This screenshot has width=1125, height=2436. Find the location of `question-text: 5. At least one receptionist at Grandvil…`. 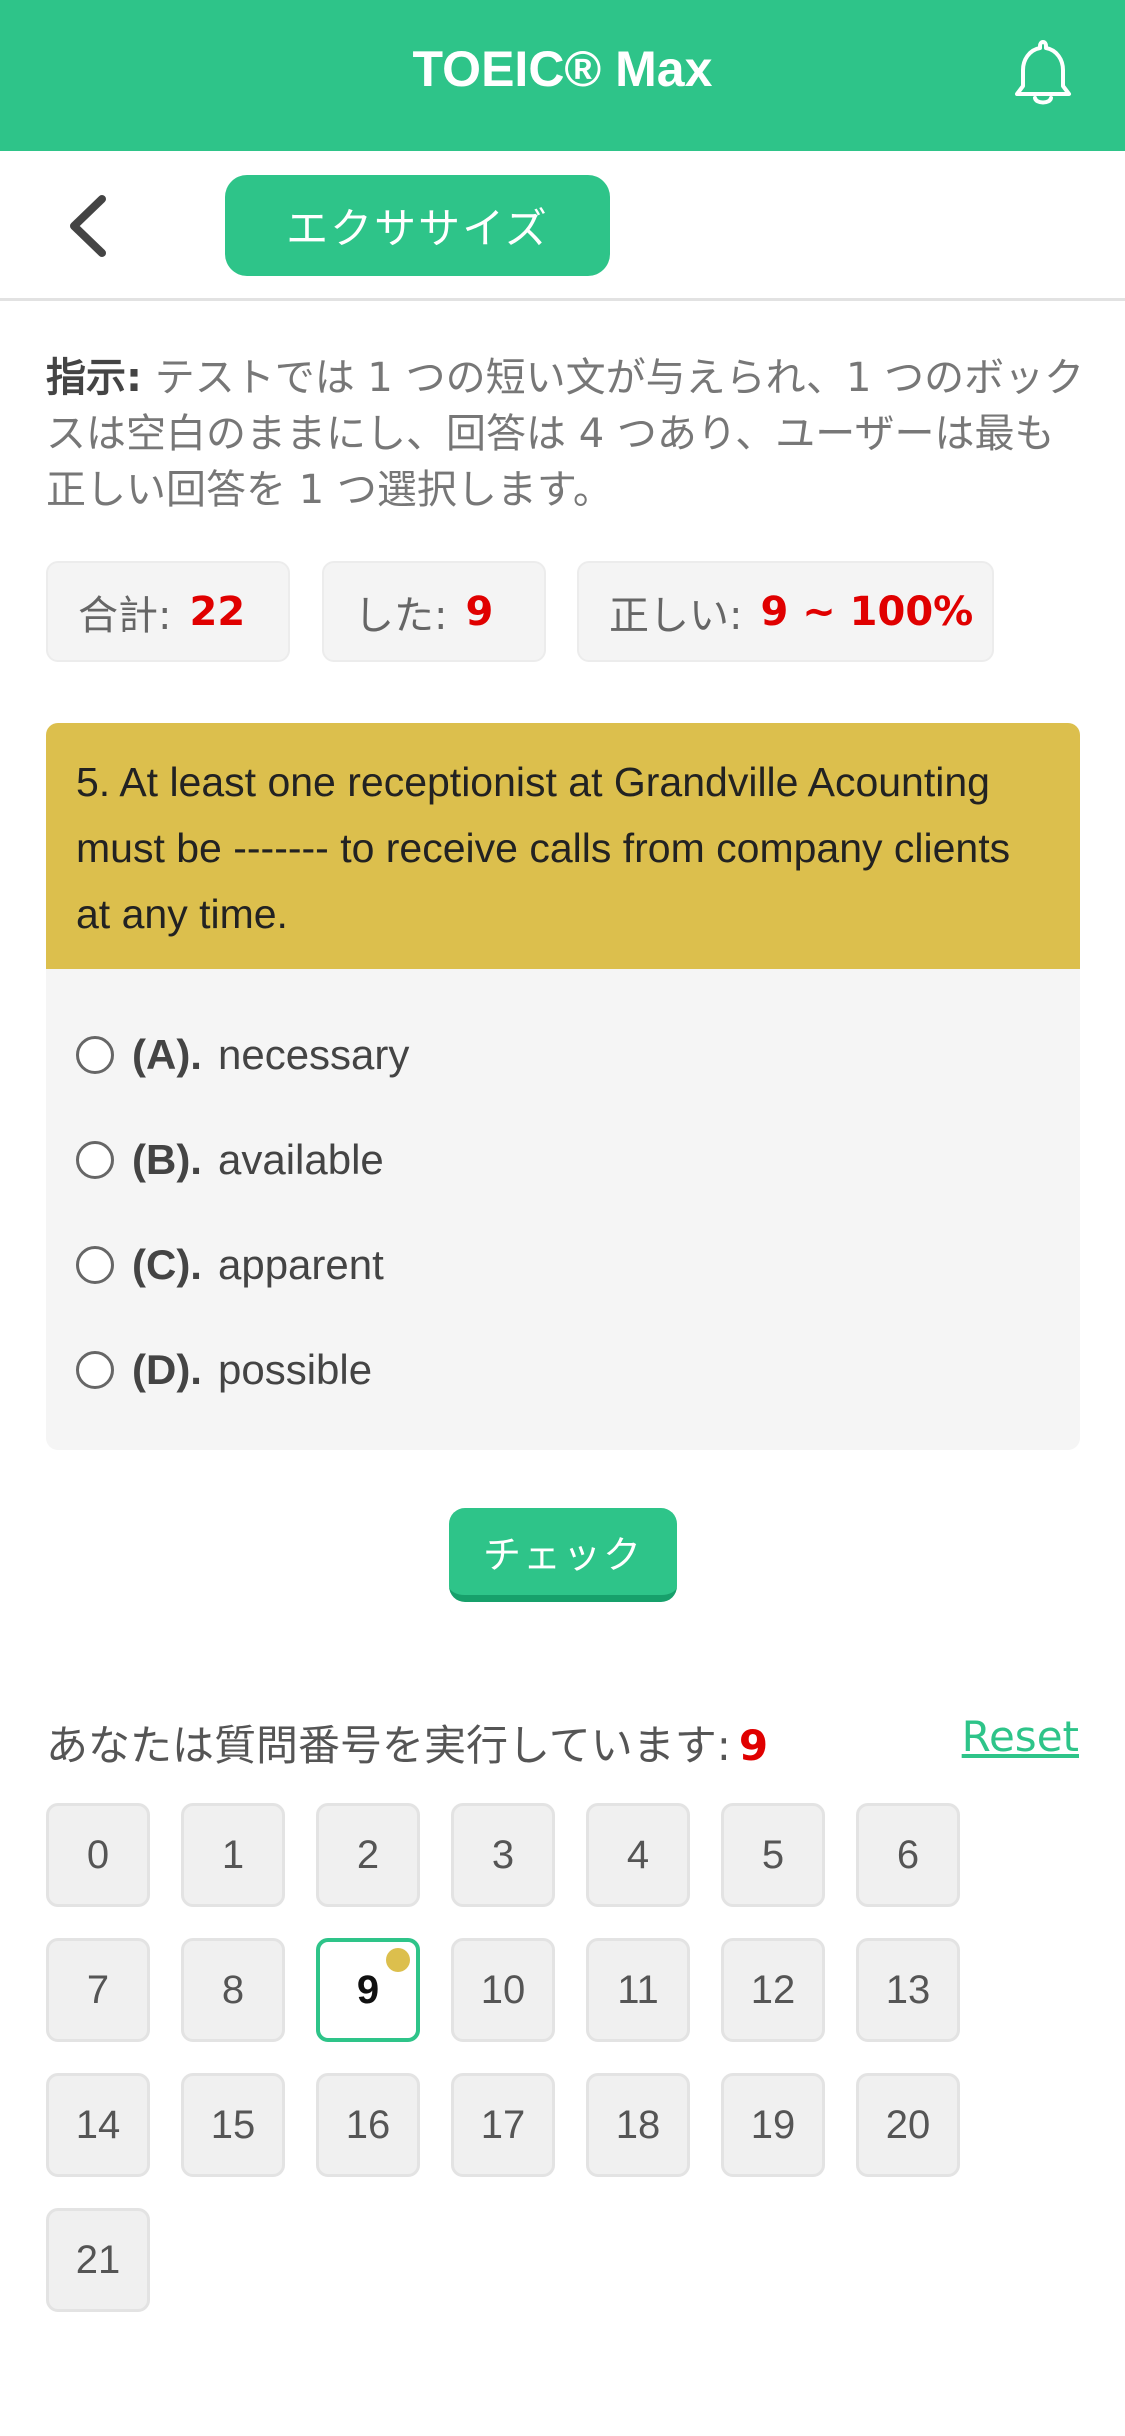

question-text: 5. At least one receptionist at Grandvil… is located at coordinates (563, 846).